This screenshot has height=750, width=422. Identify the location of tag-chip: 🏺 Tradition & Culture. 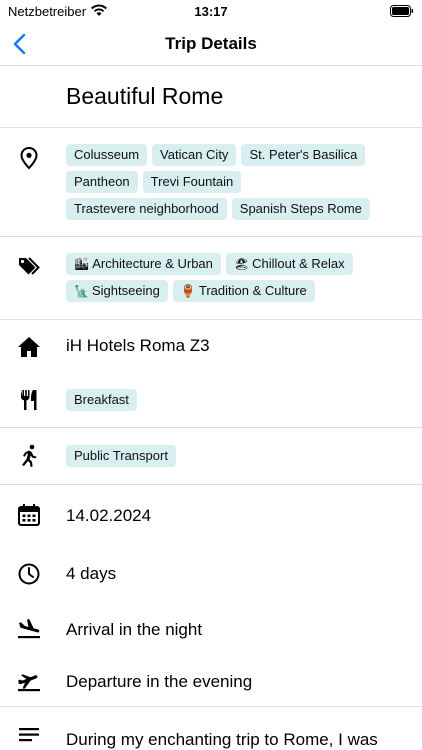
(243, 291).